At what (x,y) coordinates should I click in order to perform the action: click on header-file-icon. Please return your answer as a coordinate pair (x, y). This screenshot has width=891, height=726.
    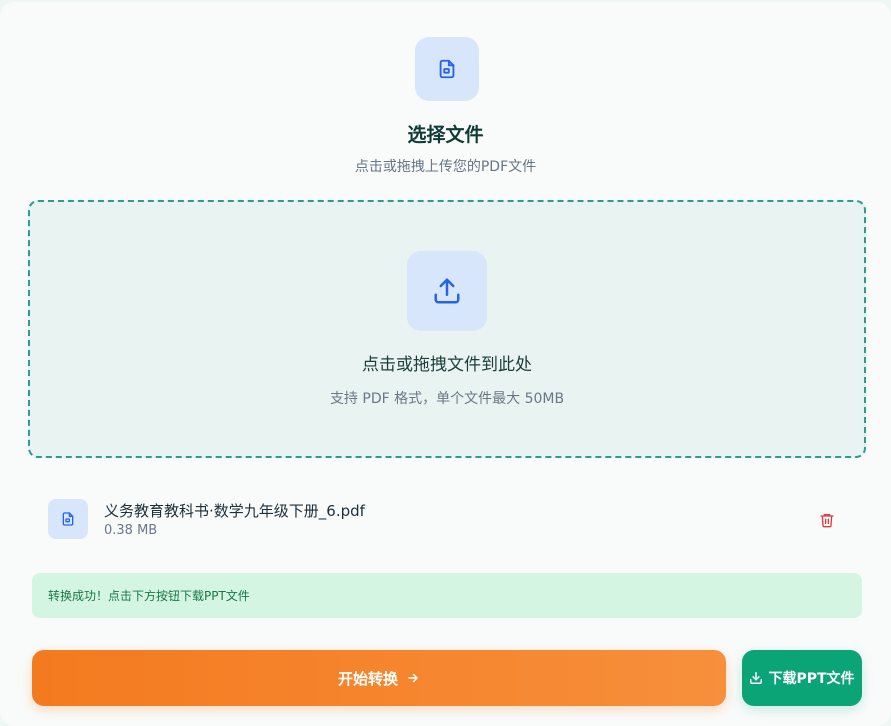
    Looking at the image, I should click on (447, 69).